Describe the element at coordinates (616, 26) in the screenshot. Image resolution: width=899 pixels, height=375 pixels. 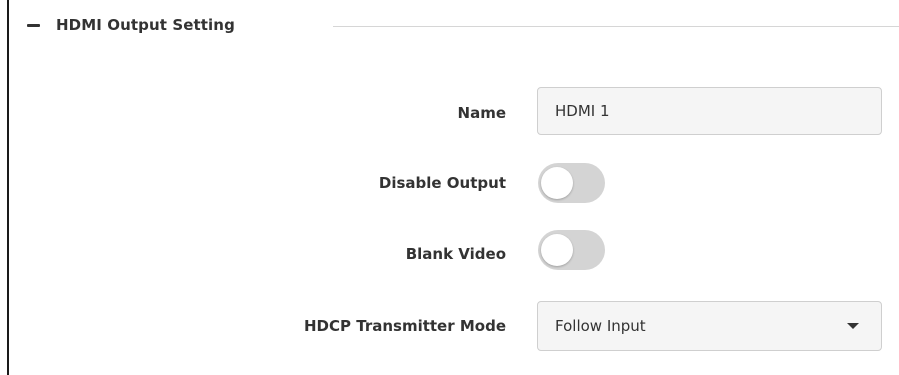
I see `section-divider` at that location.